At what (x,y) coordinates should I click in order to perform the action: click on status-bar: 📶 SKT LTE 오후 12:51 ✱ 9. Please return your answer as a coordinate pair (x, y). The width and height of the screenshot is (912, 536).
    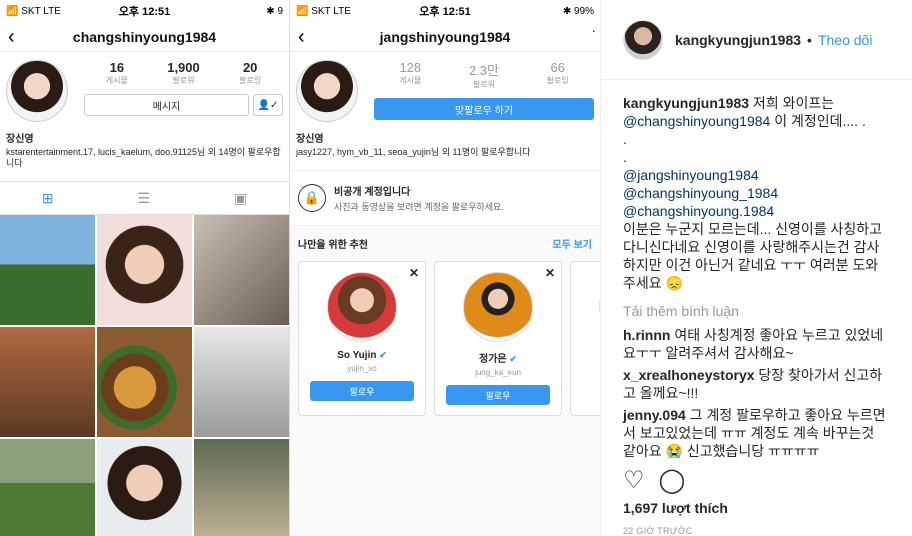
    Looking at the image, I should click on (144, 11).